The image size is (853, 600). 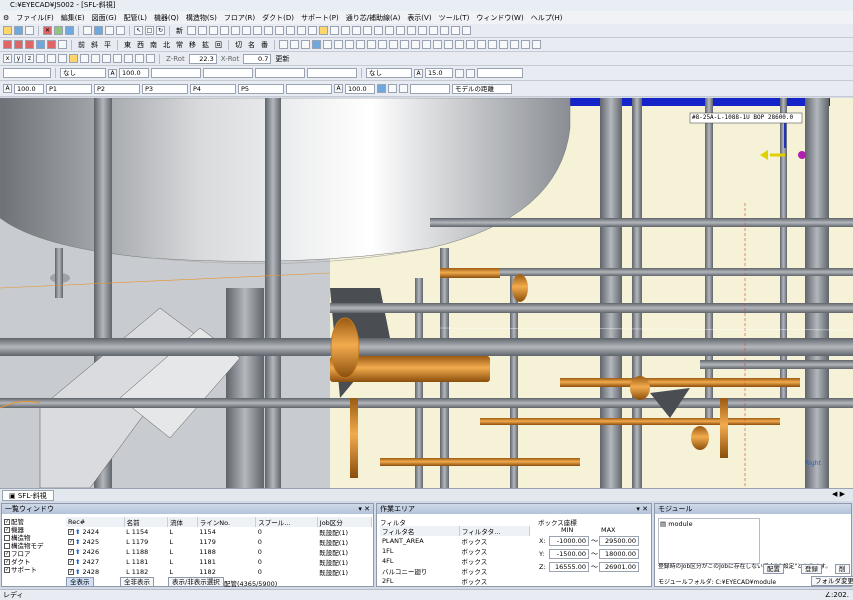 I want to click on column-header: フィルタ名, so click(x=420, y=531).